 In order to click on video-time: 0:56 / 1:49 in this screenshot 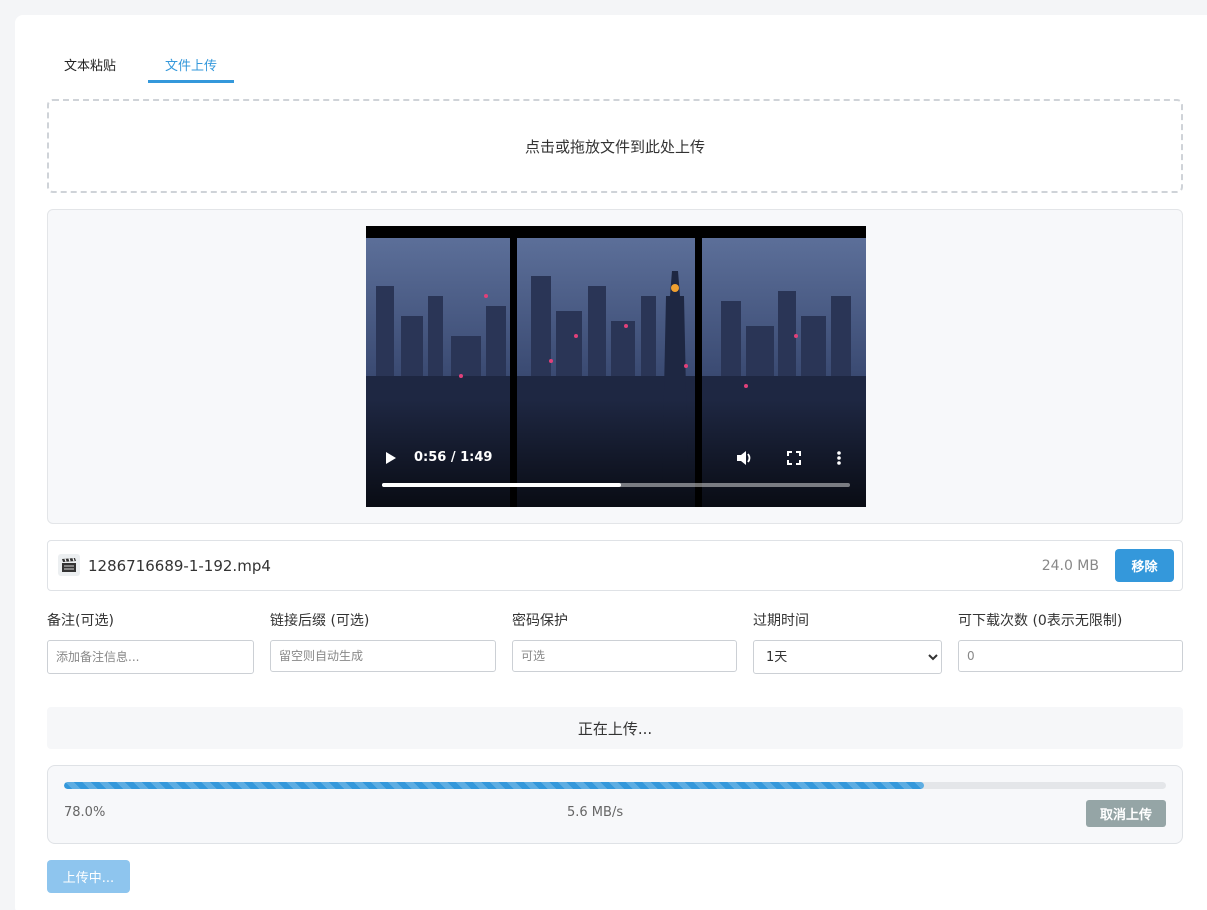, I will do `click(453, 457)`.